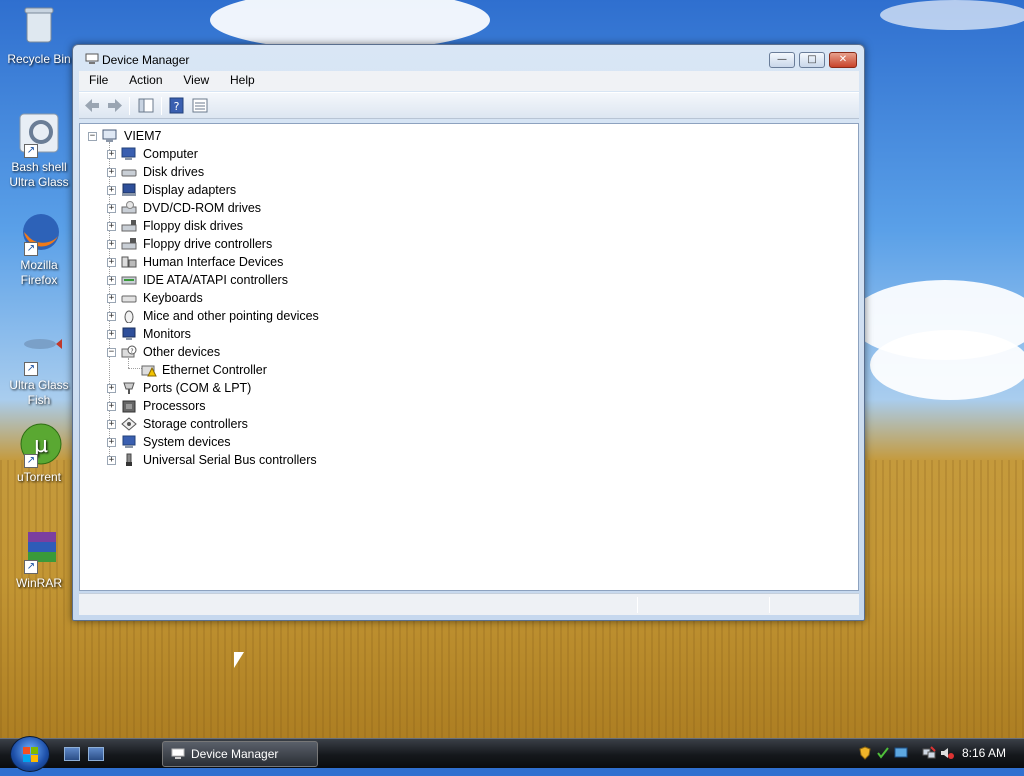  Describe the element at coordinates (129, 333) in the screenshot. I see `monitor-icon` at that location.